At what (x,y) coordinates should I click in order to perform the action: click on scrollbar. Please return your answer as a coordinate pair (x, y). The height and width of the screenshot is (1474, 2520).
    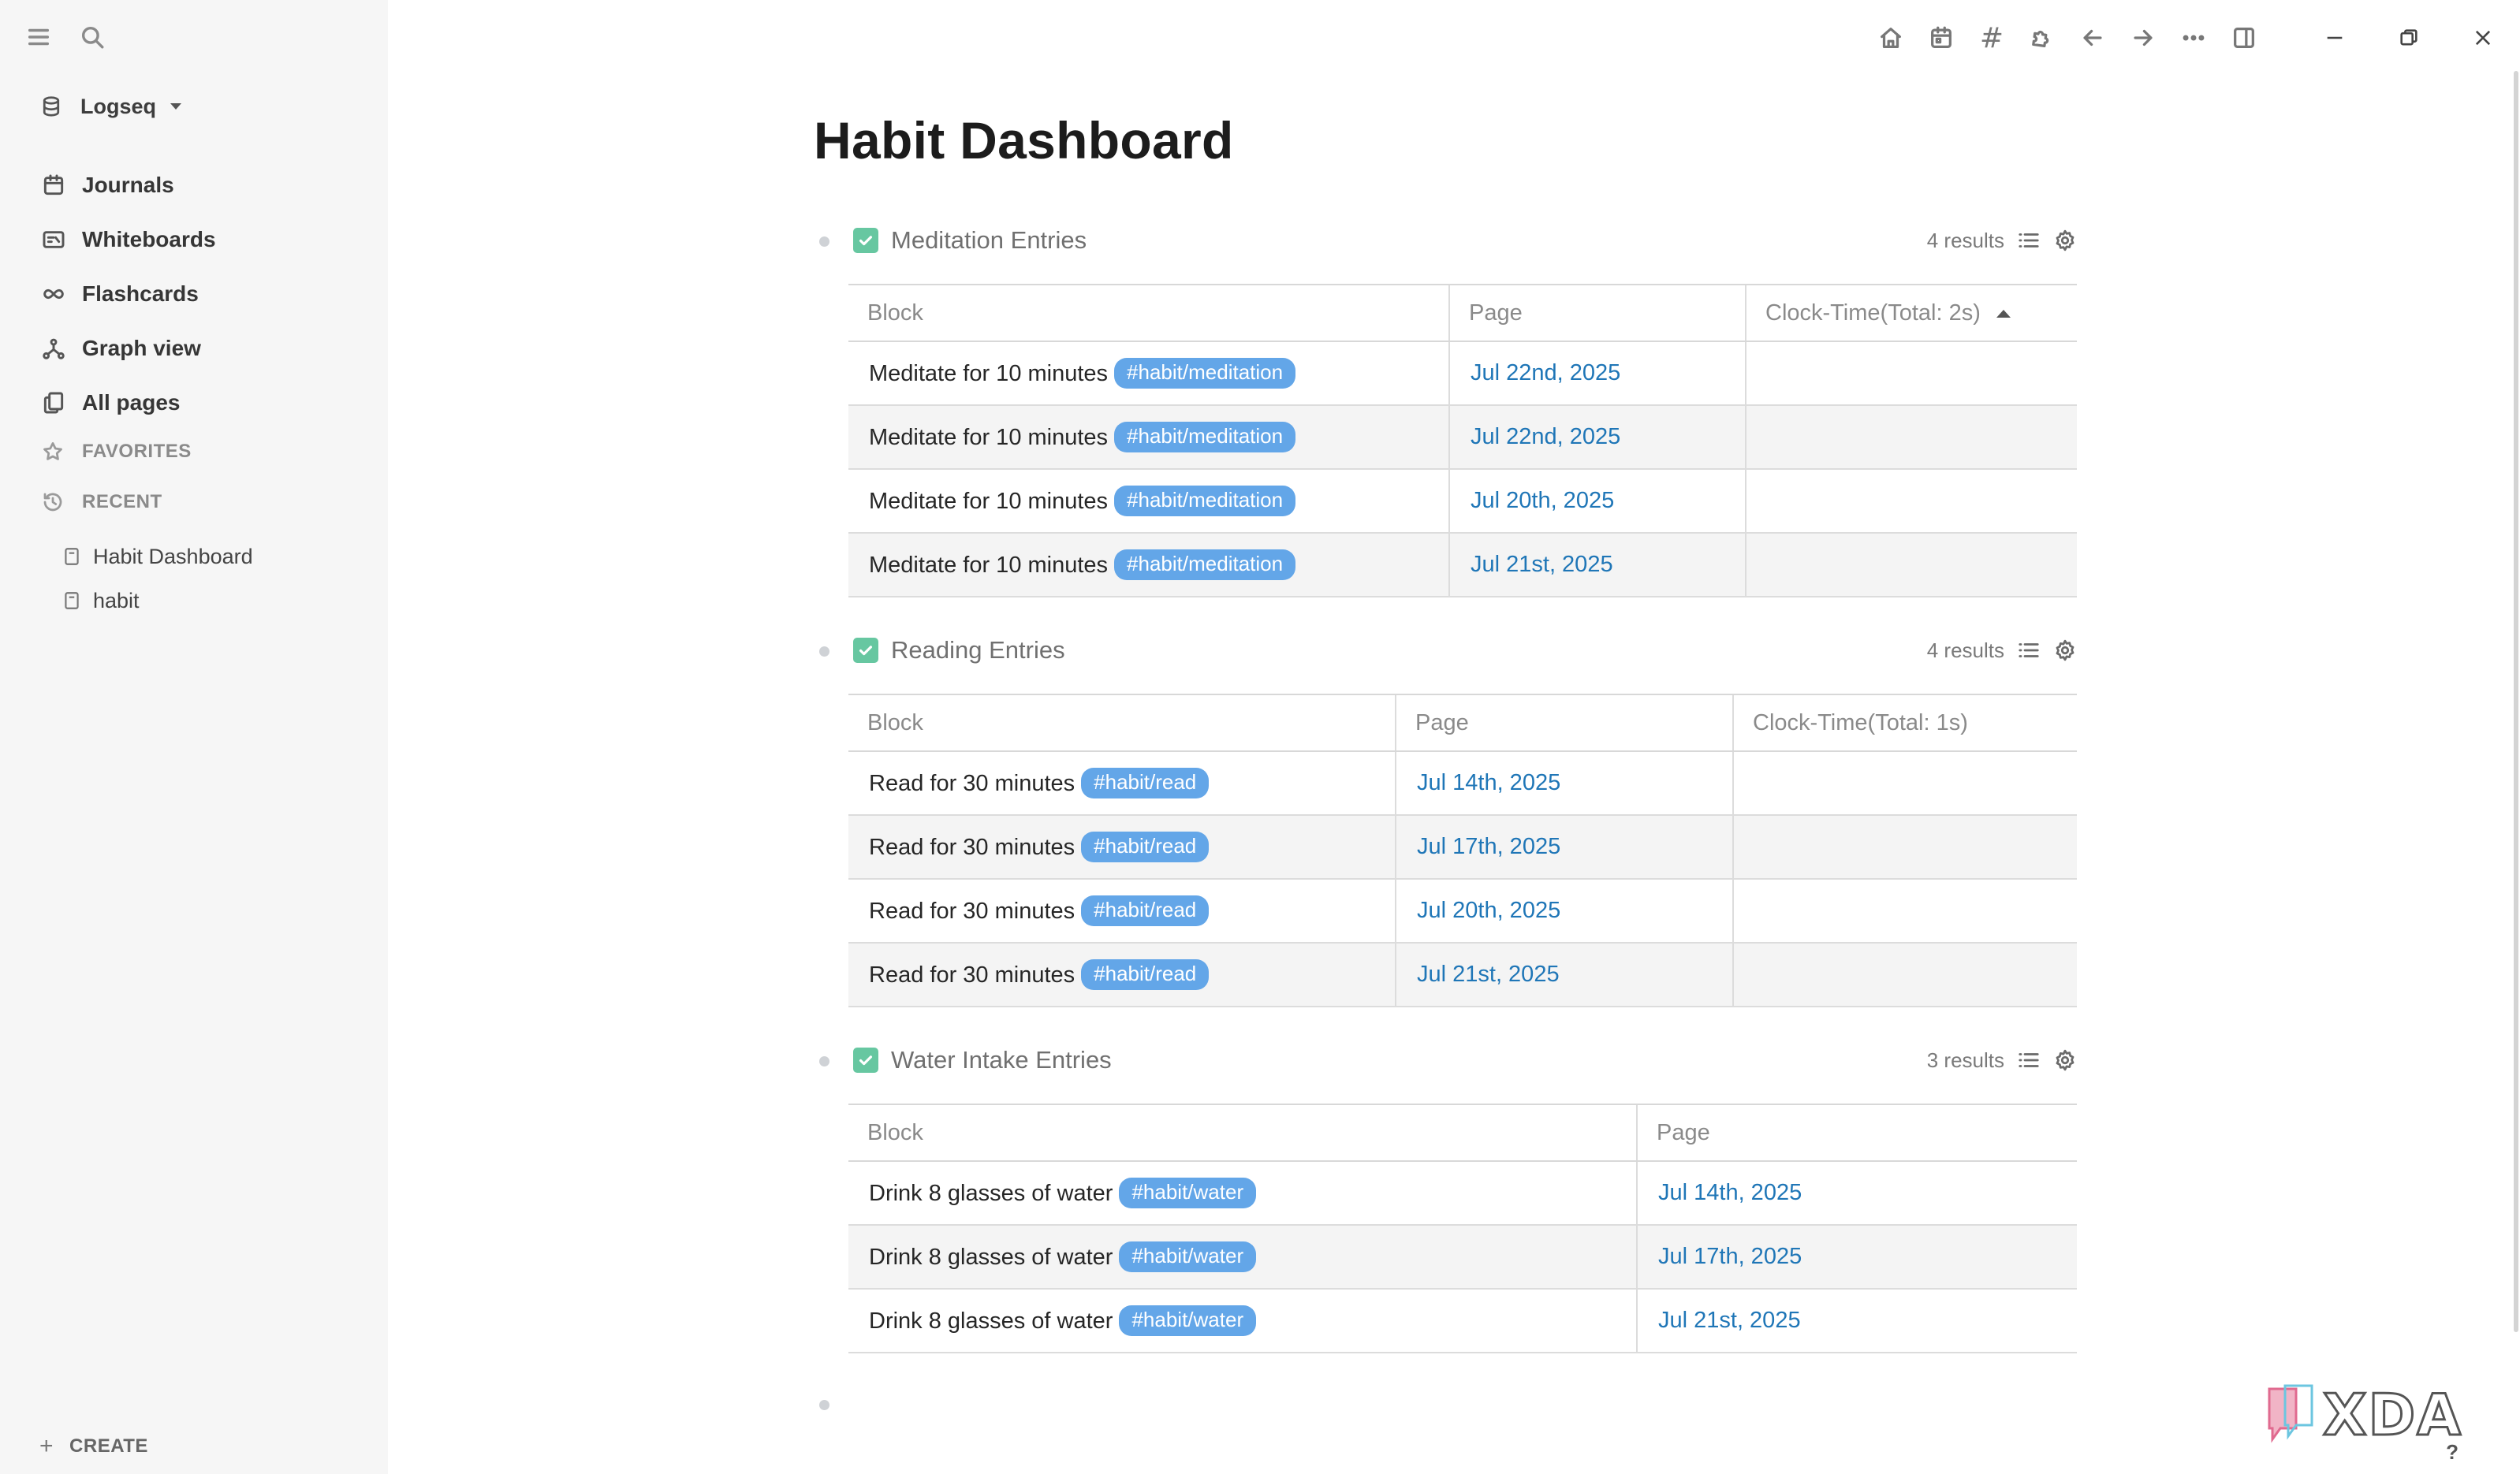
    Looking at the image, I should click on (2516, 701).